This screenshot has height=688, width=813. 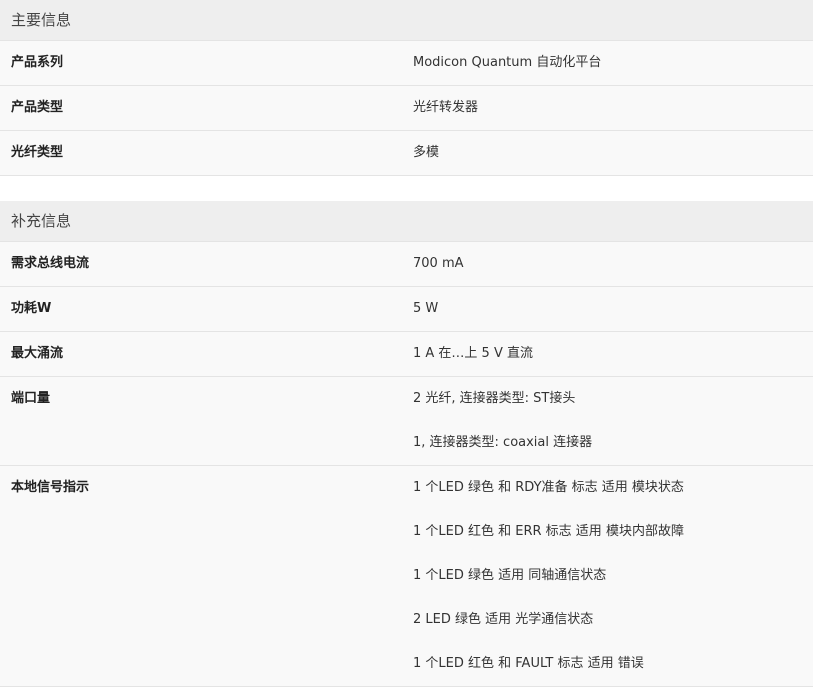 I want to click on section-gap, so click(x=406, y=188).